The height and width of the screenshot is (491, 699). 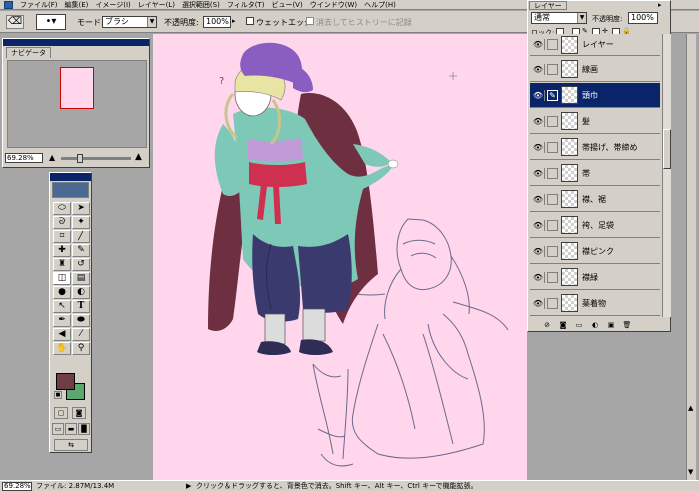 What do you see at coordinates (548, 5) in the screenshot?
I see `tab-layers: レイヤー` at bounding box center [548, 5].